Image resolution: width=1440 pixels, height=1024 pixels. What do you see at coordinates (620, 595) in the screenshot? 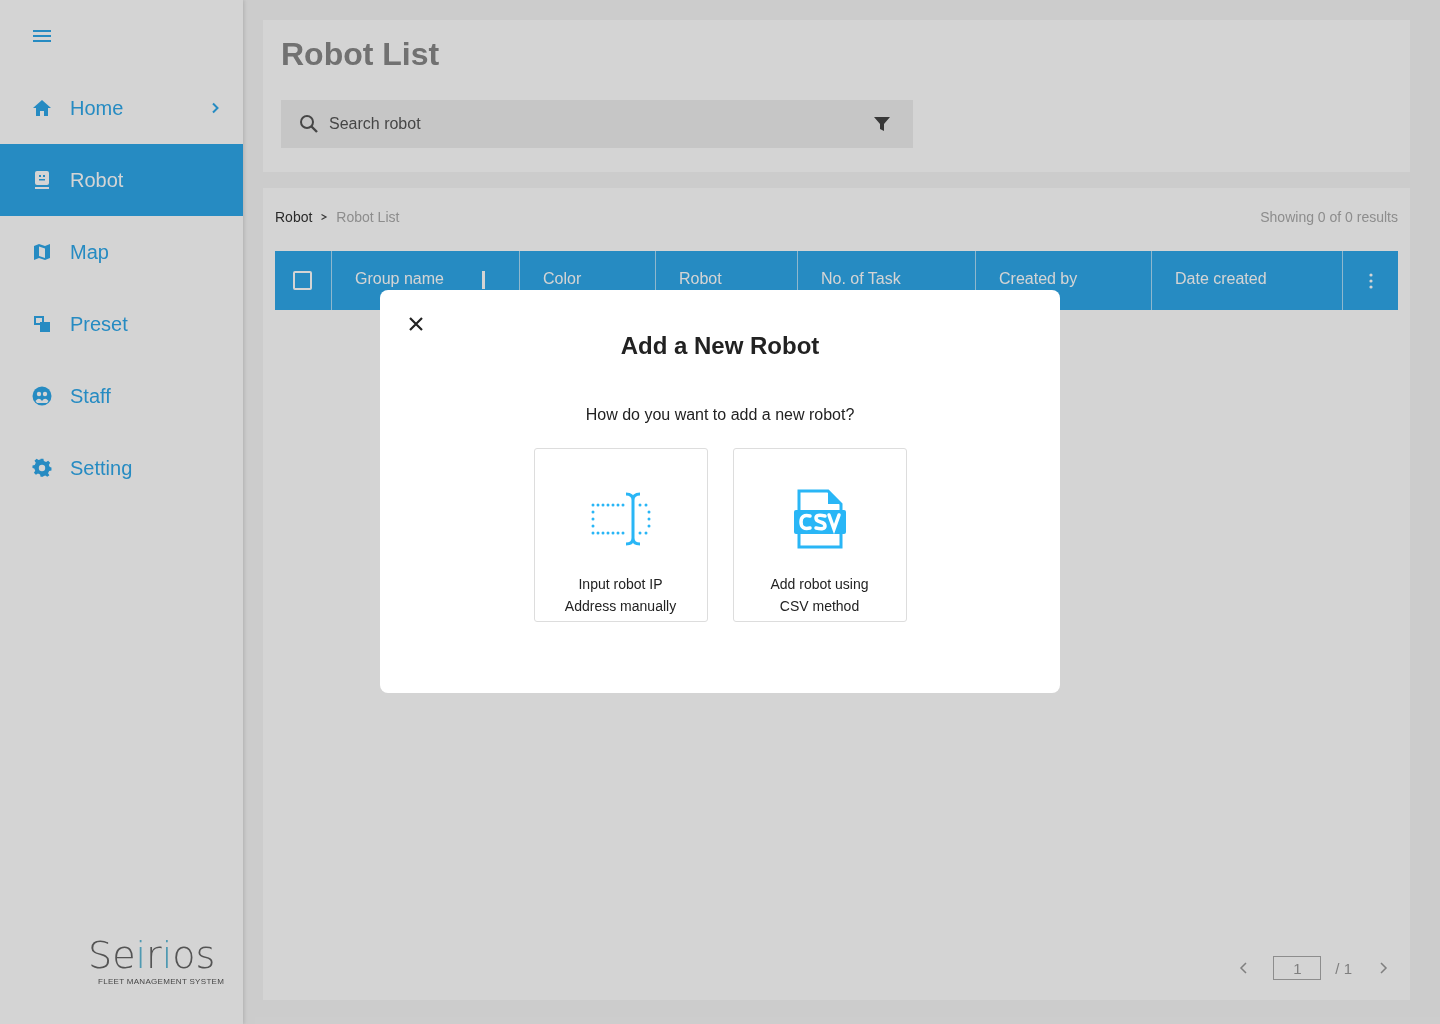
I see `option-label: Input robot IP Address manually` at bounding box center [620, 595].